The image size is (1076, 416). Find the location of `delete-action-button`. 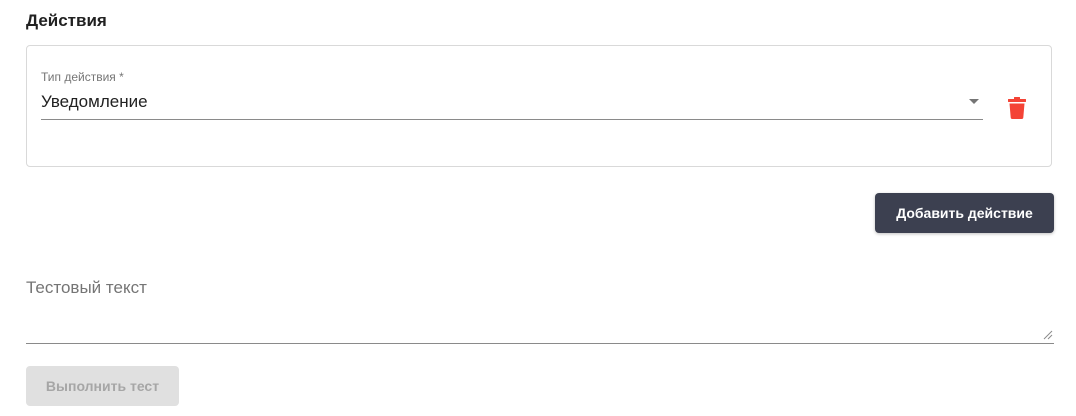

delete-action-button is located at coordinates (1017, 108).